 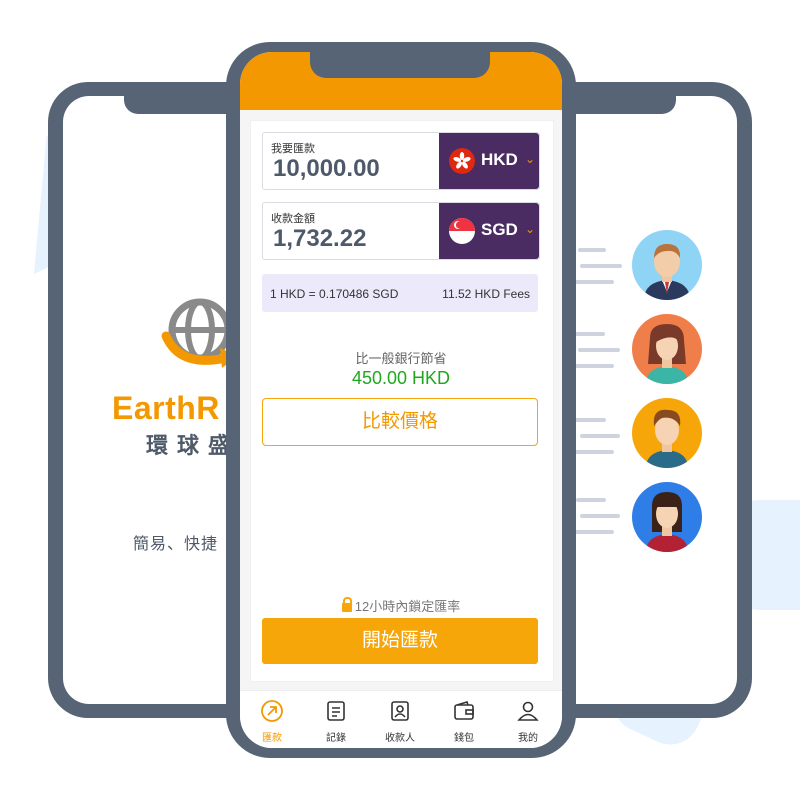 What do you see at coordinates (334, 294) in the screenshot?
I see `exchange-rate-text: 1 HKD = 0.170486 SGD` at bounding box center [334, 294].